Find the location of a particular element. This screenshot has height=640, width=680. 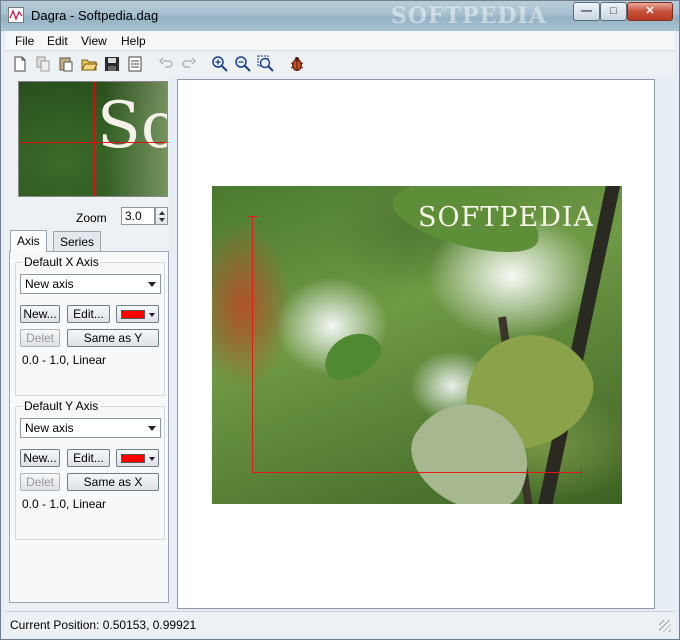

minimize-button: — is located at coordinates (586, 11).